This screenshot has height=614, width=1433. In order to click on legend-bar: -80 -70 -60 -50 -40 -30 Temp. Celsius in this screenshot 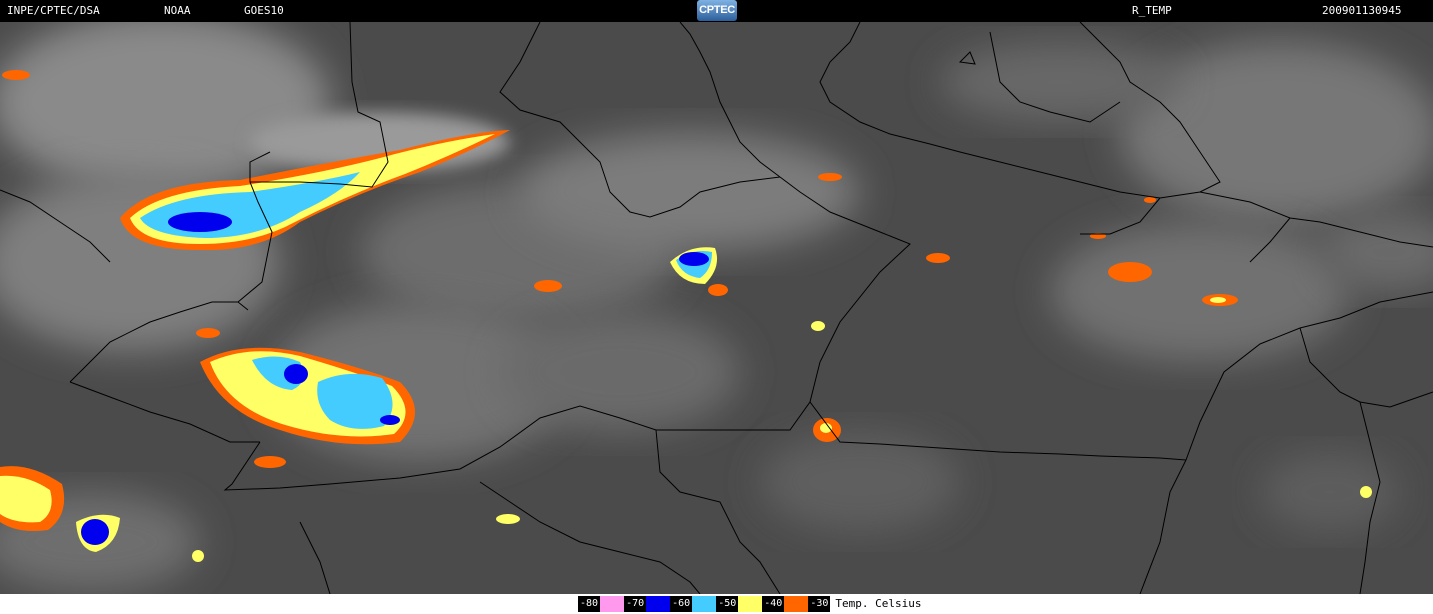, I will do `click(716, 604)`.